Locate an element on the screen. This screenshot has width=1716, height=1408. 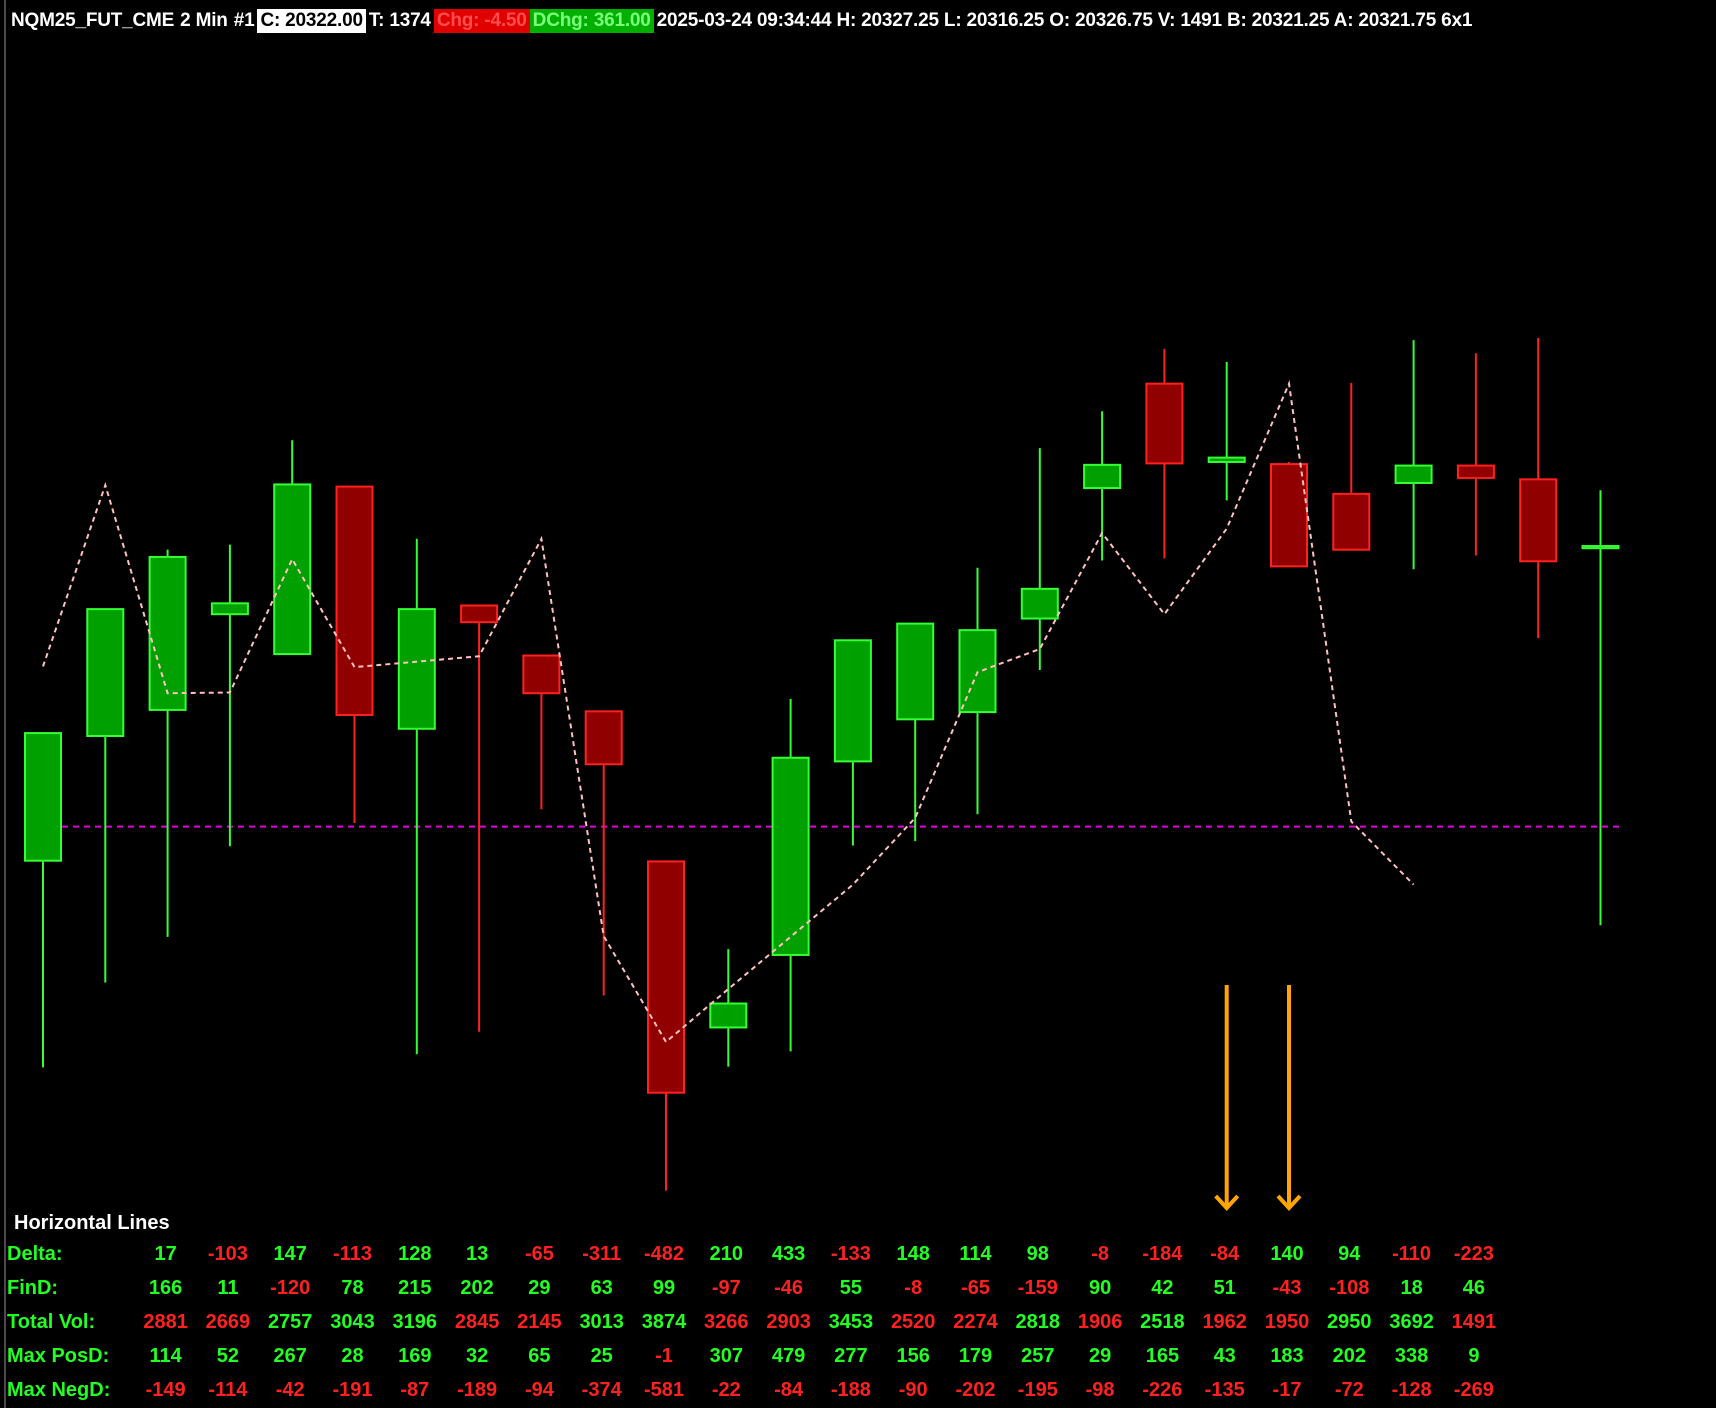
table-cell: 42 is located at coordinates (1162, 1288).